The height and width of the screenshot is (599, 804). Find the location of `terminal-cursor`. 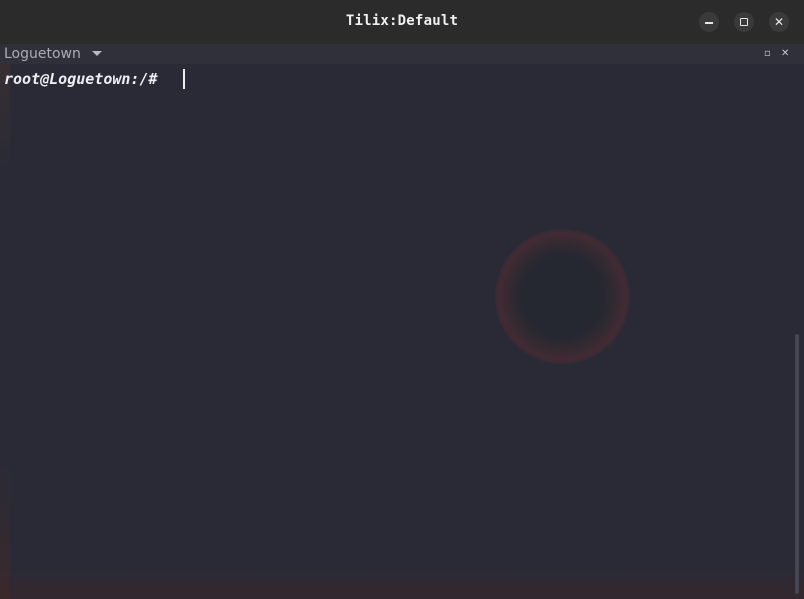

terminal-cursor is located at coordinates (184, 79).